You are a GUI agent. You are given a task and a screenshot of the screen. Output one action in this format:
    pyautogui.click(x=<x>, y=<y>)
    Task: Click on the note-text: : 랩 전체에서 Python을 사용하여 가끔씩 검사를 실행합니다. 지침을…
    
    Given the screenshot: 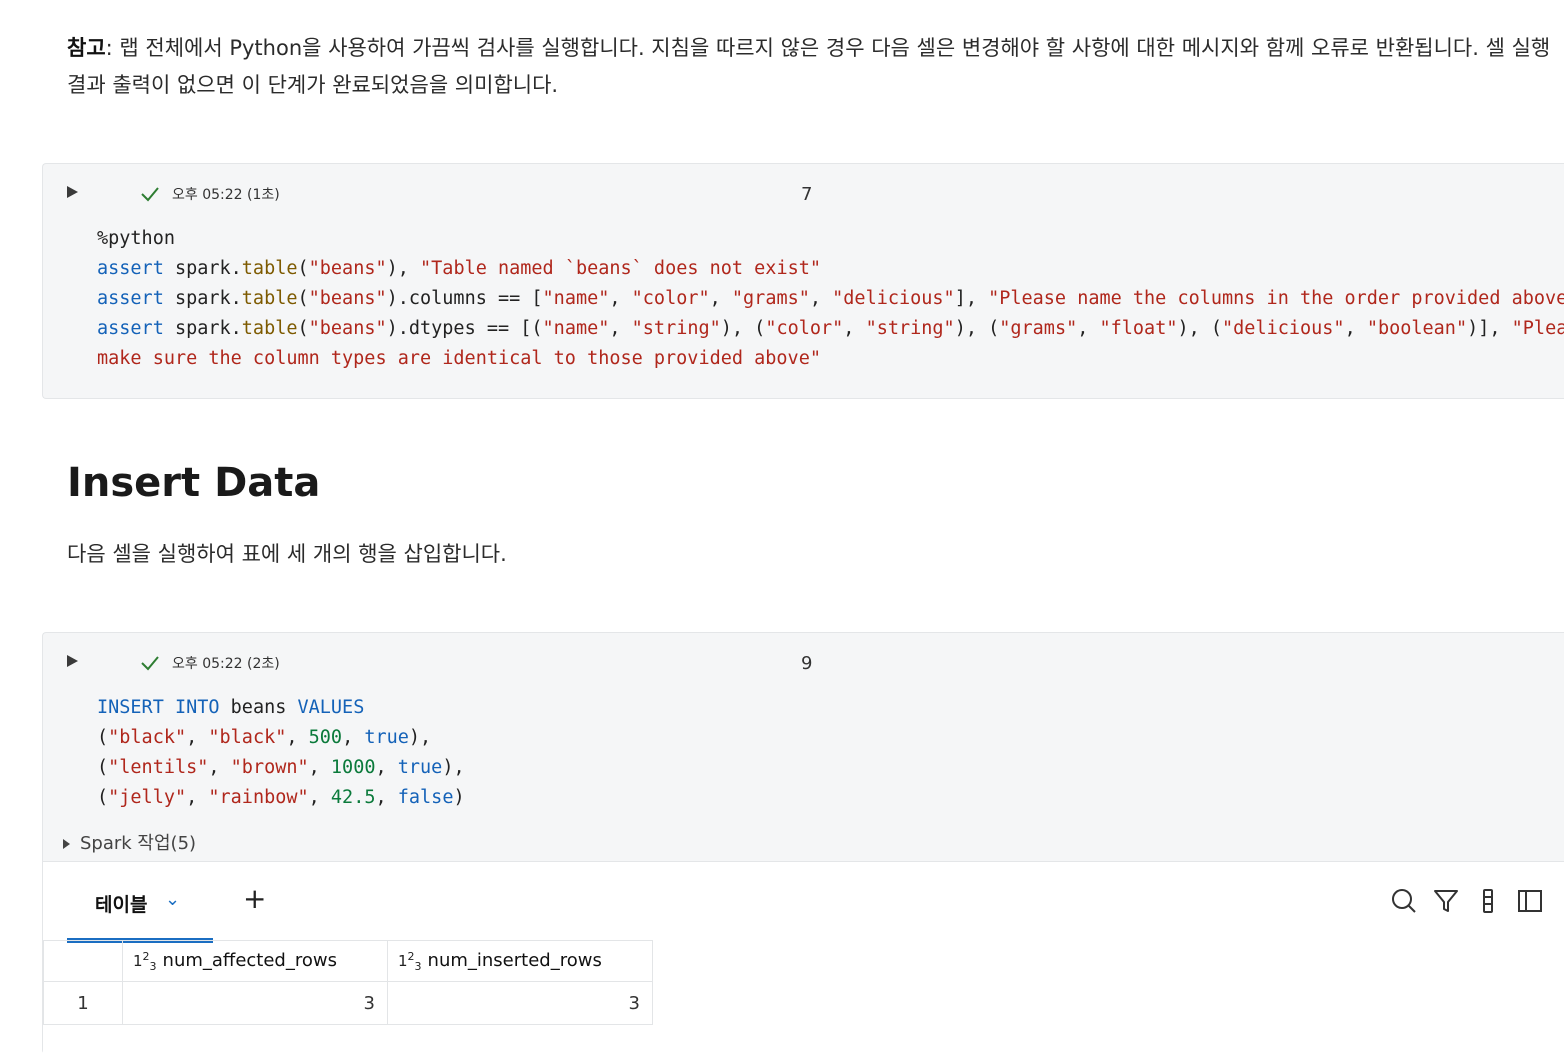 What is the action you would take?
    pyautogui.click(x=809, y=66)
    